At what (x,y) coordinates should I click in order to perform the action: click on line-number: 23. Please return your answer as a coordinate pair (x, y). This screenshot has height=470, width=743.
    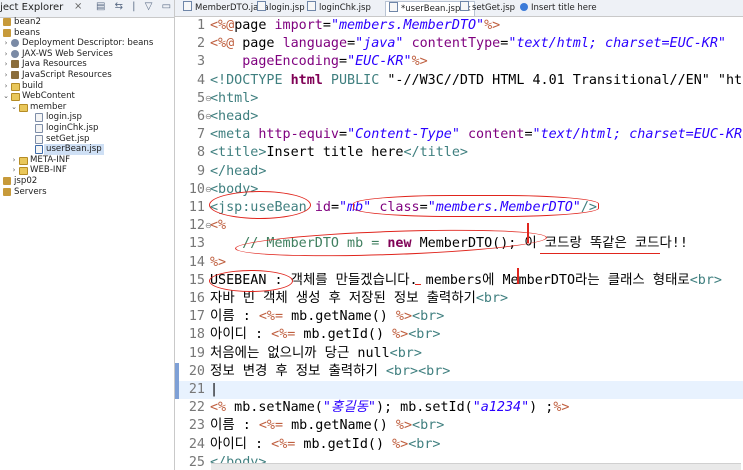
    Looking at the image, I should click on (196, 426).